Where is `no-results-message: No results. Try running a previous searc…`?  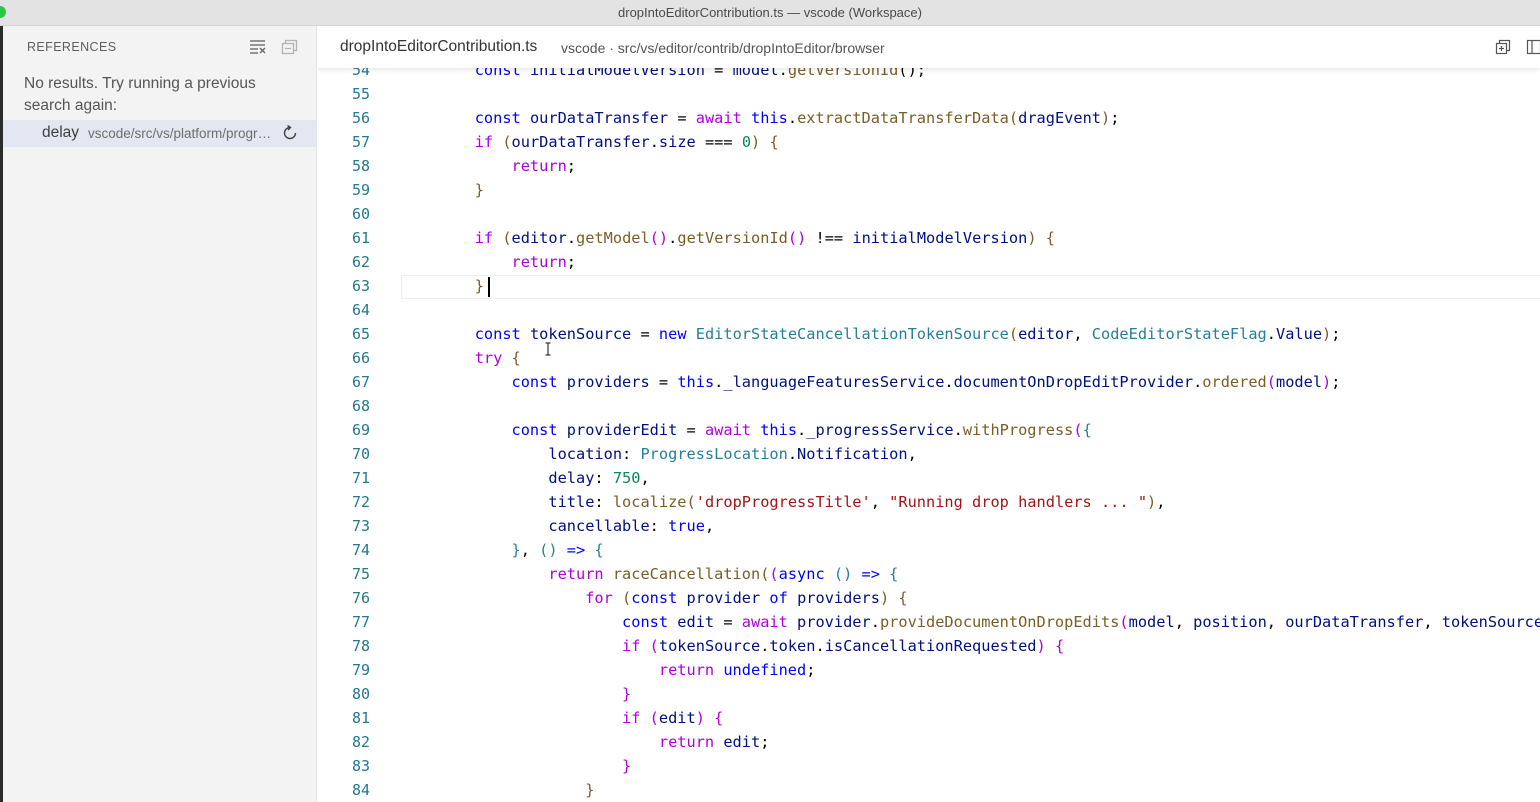 no-results-message: No results. Try running a previous searc… is located at coordinates (140, 94).